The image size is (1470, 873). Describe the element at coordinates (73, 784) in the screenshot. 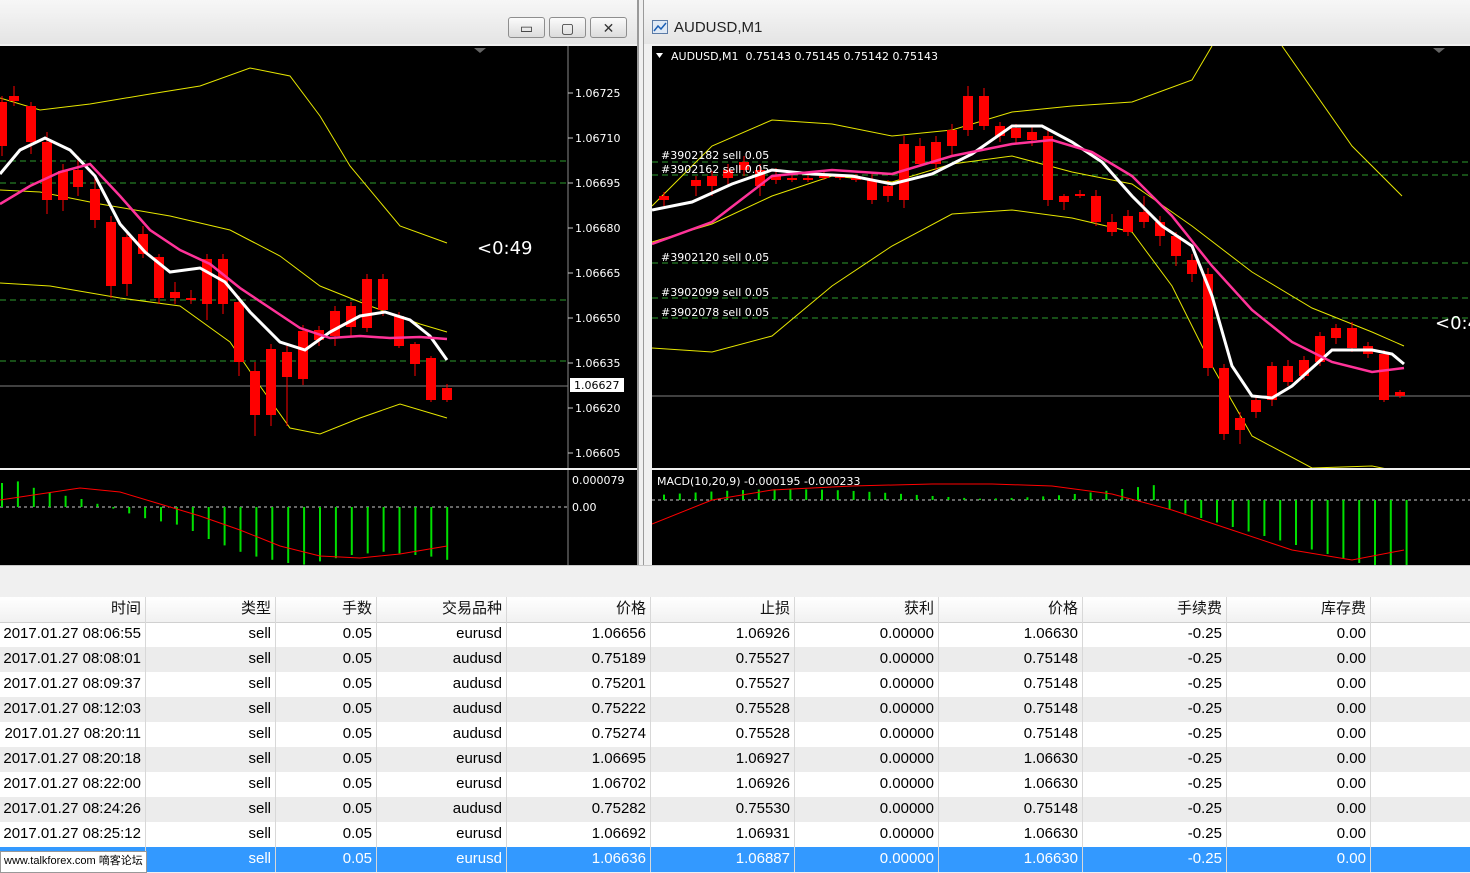

I see `table-cell: 2017.01.27 08:22:00` at that location.